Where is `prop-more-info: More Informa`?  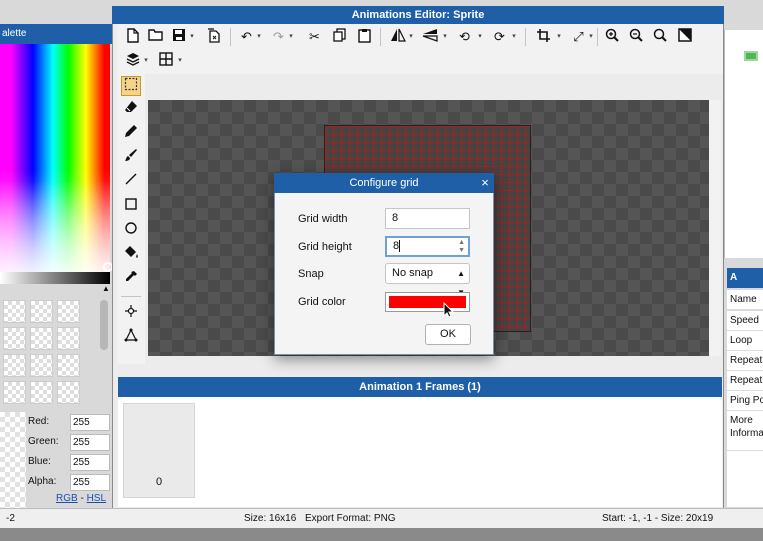 prop-more-info: More Informa is located at coordinates (745, 431).